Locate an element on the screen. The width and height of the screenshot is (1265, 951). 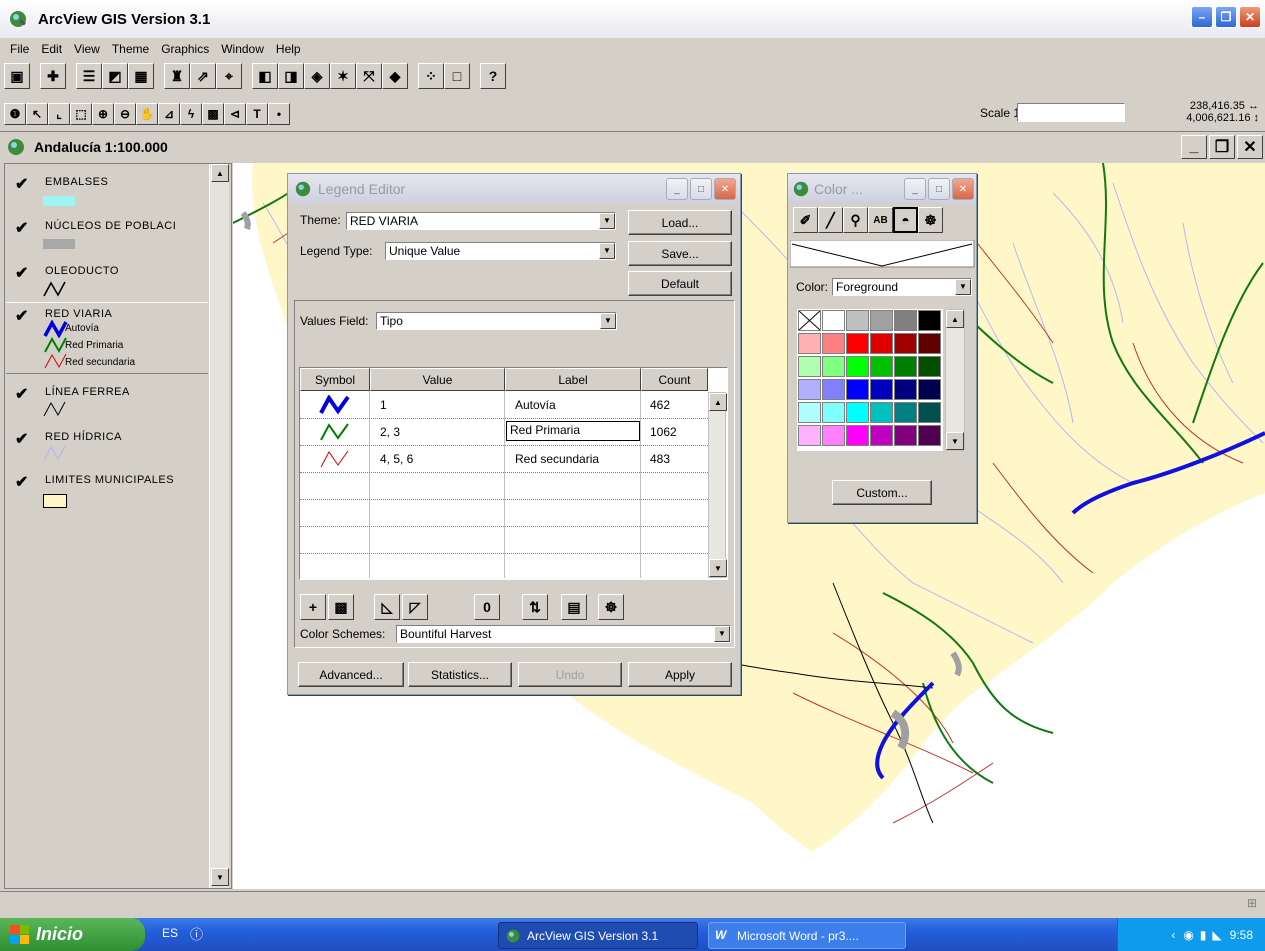
open-table-icon: ▦ is located at coordinates (141, 76).